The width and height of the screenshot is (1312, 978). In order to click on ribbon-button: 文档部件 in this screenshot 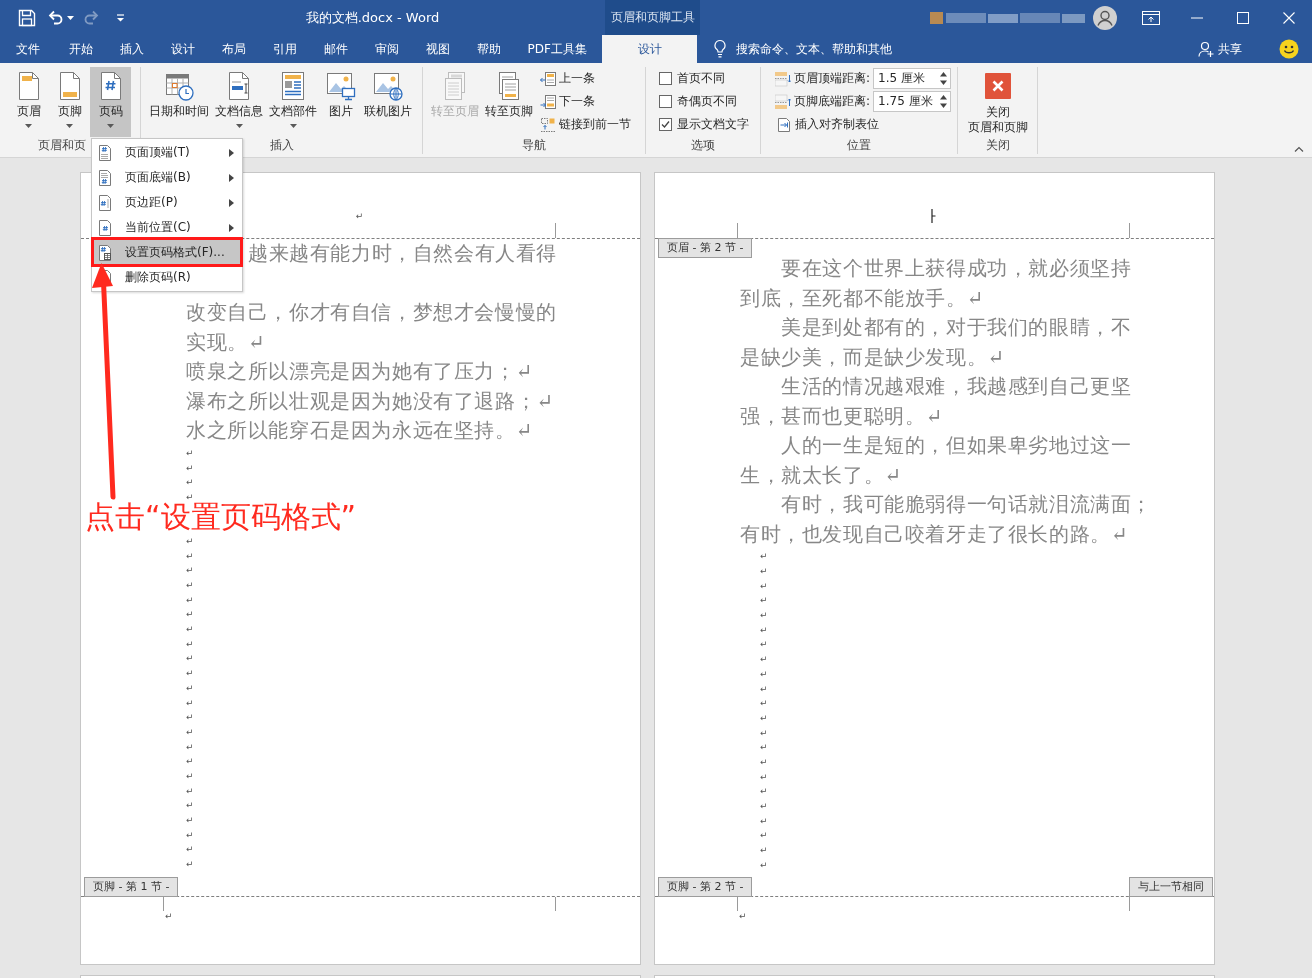, I will do `click(293, 102)`.